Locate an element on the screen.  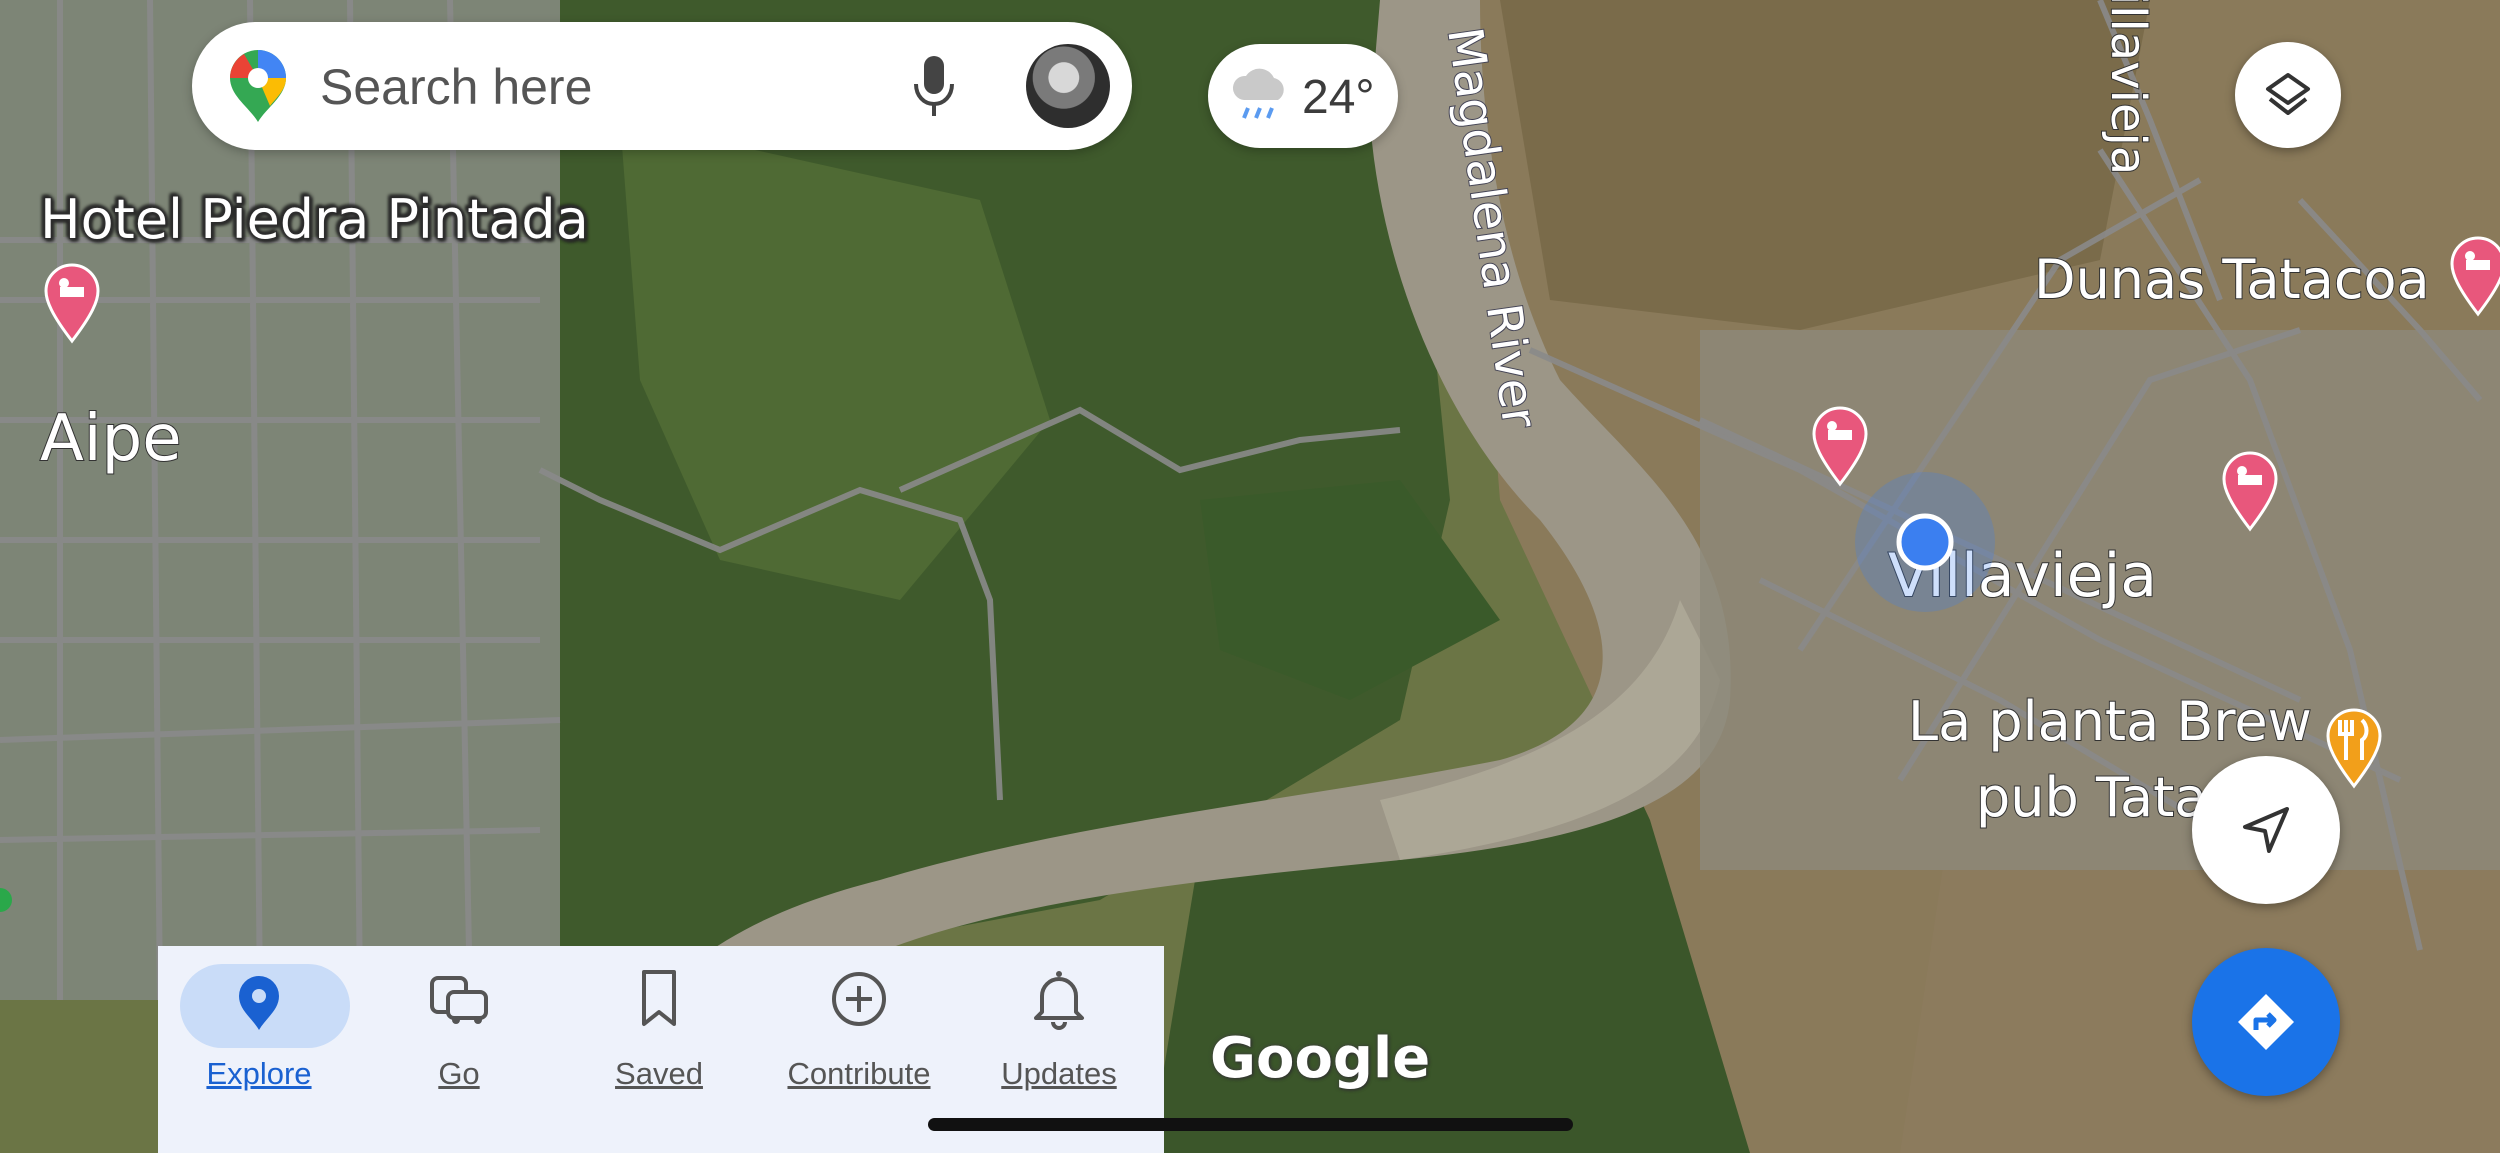
nav-saved: Saved is located at coordinates (659, 1026).